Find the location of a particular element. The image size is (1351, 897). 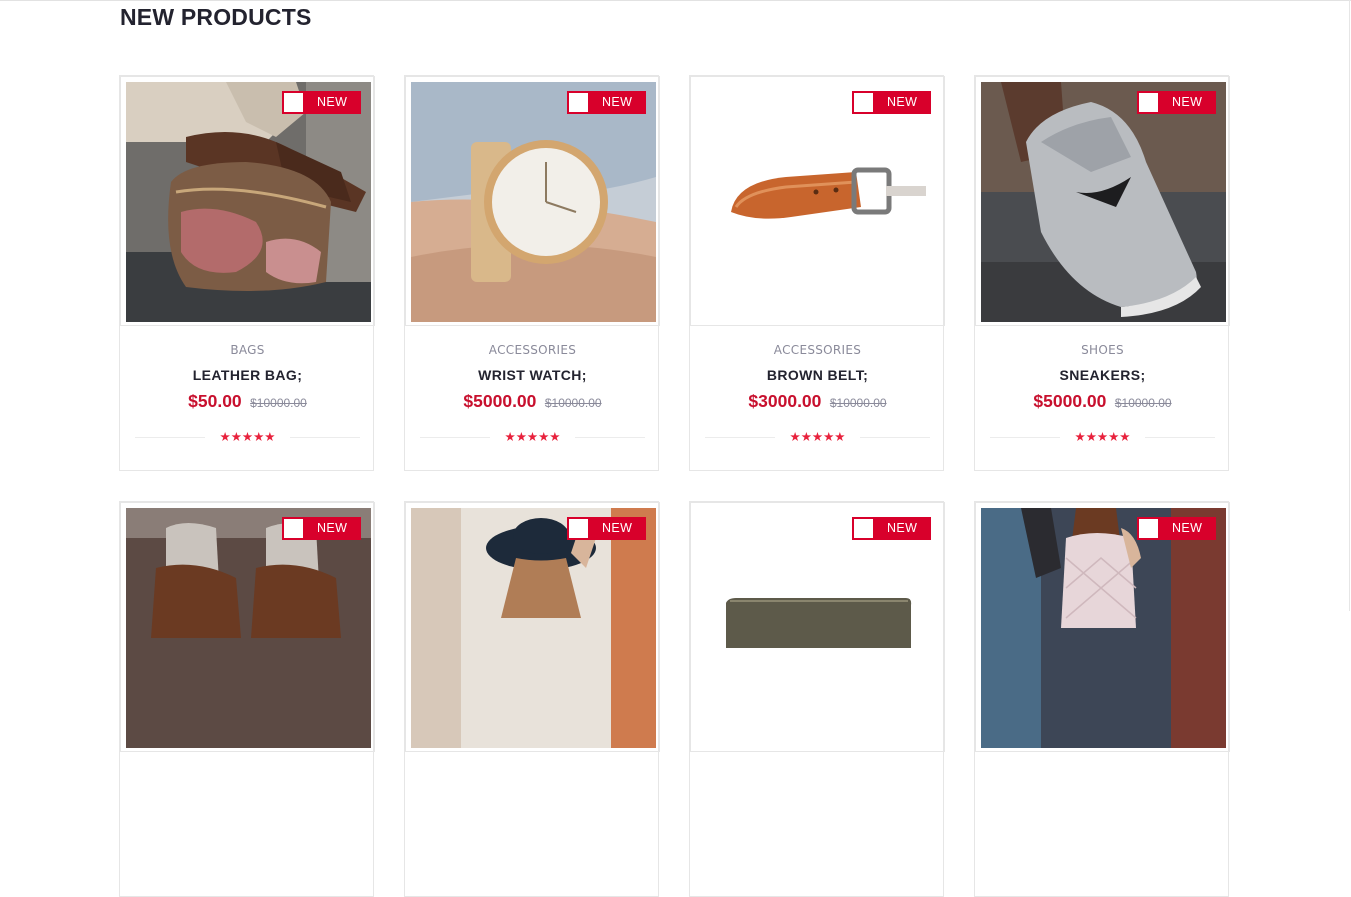

product-name: WRIST WATCH; is located at coordinates (532, 375).